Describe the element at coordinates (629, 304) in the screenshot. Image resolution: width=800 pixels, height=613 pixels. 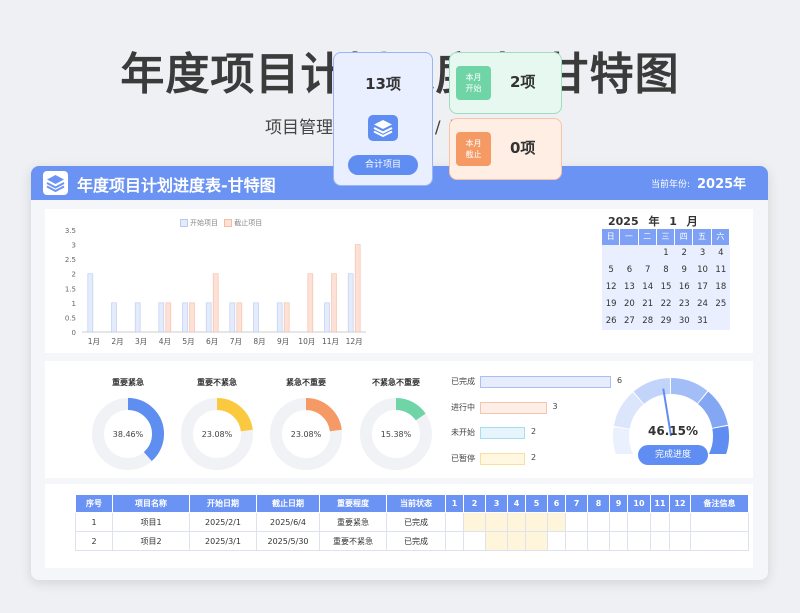
I see `calendar-day: 20` at that location.